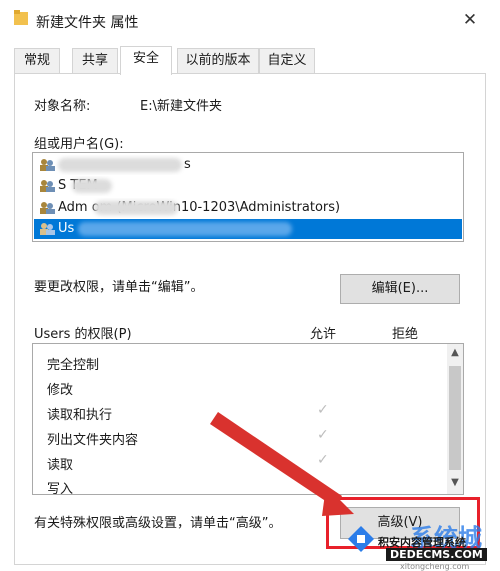 The image size is (500, 571). I want to click on permission-name: 列出文件夹内容, so click(93, 440).